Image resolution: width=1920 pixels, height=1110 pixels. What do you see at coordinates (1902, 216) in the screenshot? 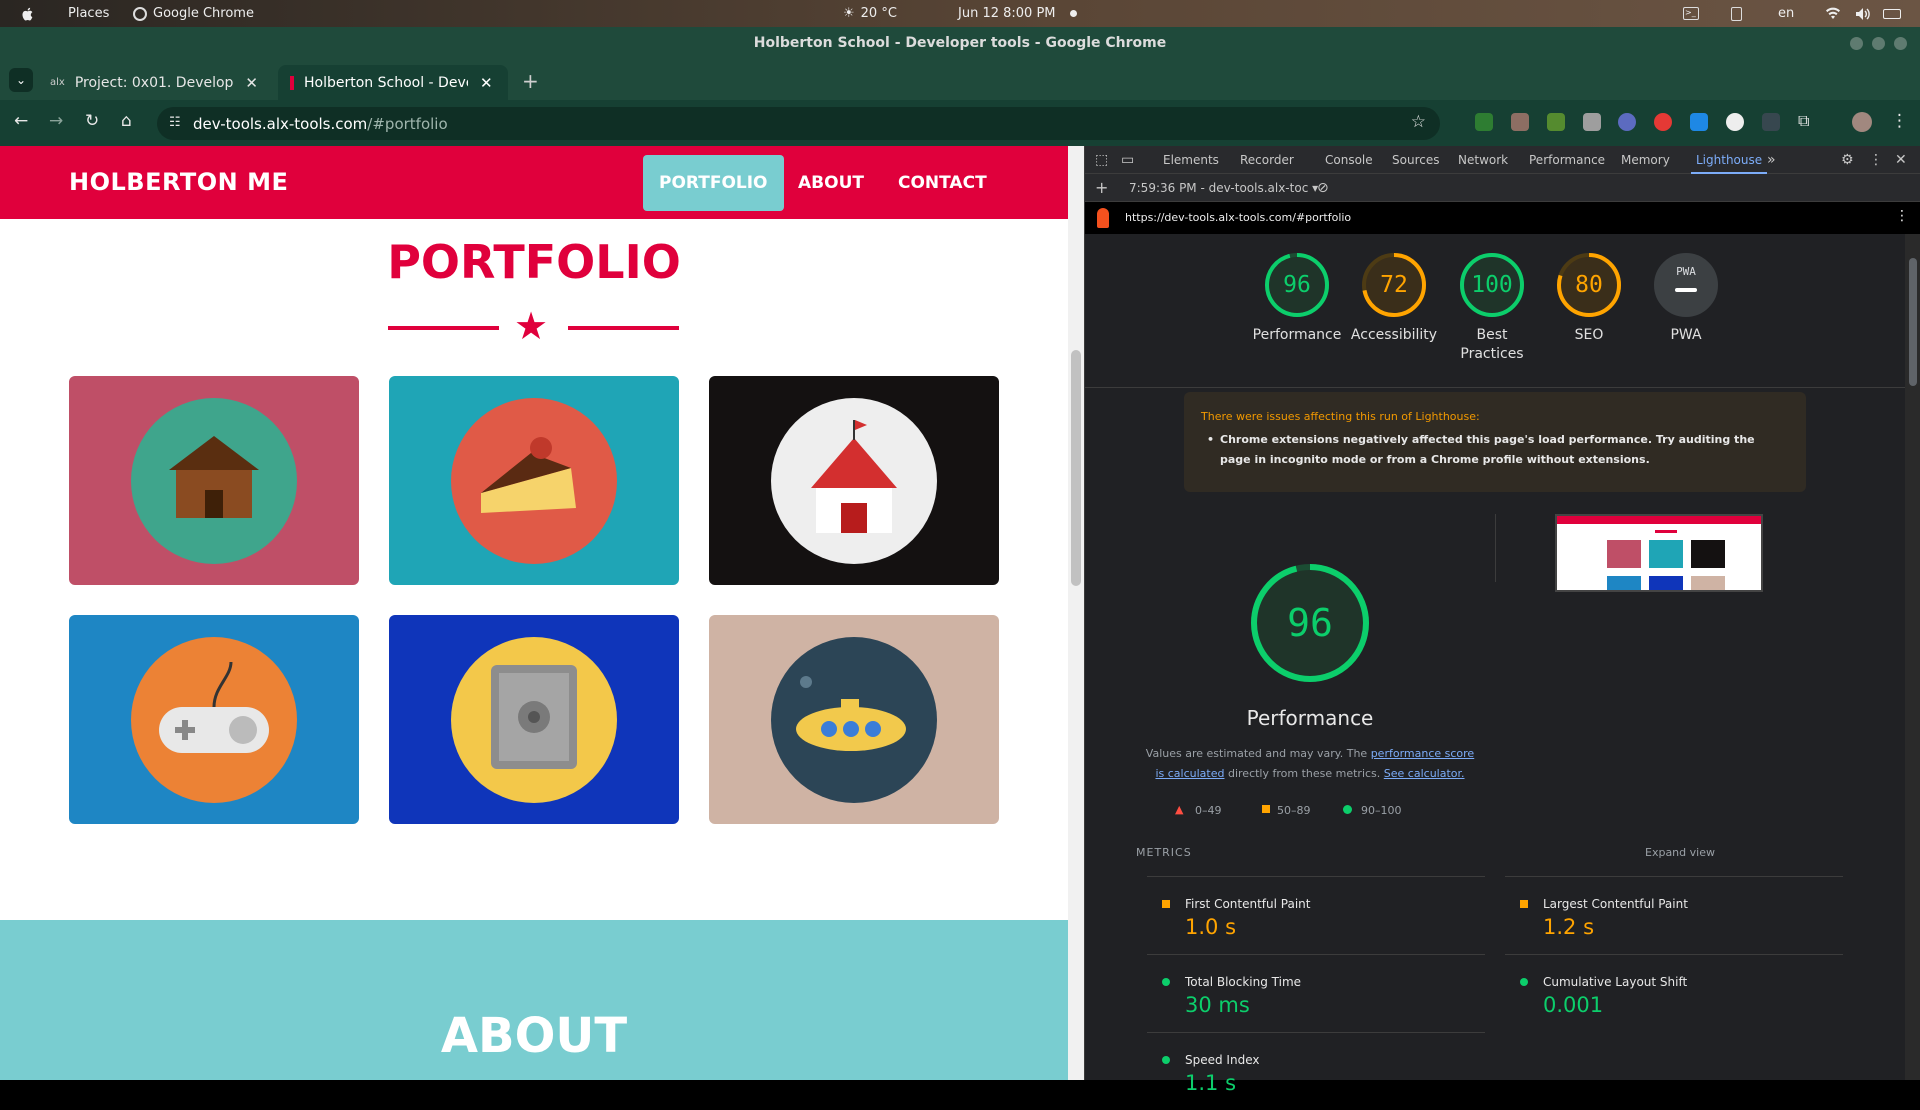
I see `report-menu-icon: ⋮` at bounding box center [1902, 216].